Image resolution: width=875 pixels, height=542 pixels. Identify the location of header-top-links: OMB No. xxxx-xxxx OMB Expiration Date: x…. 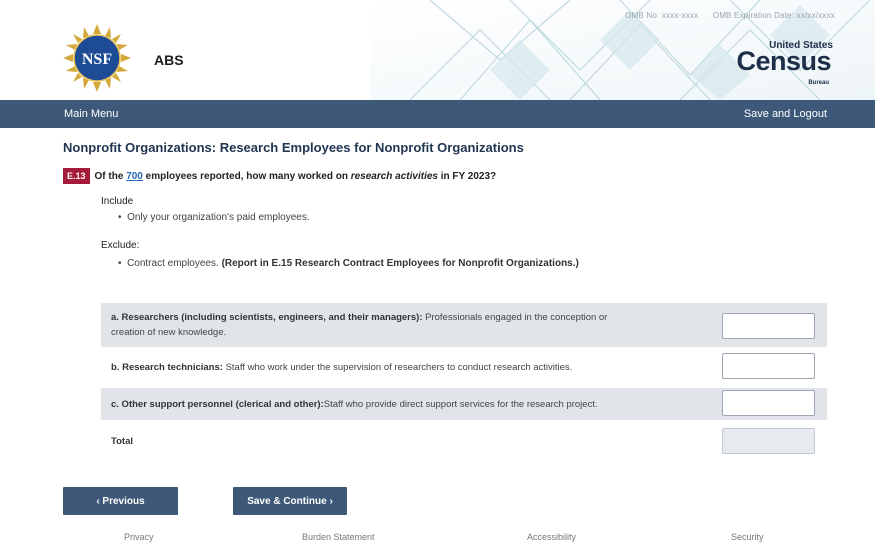
(724, 15).